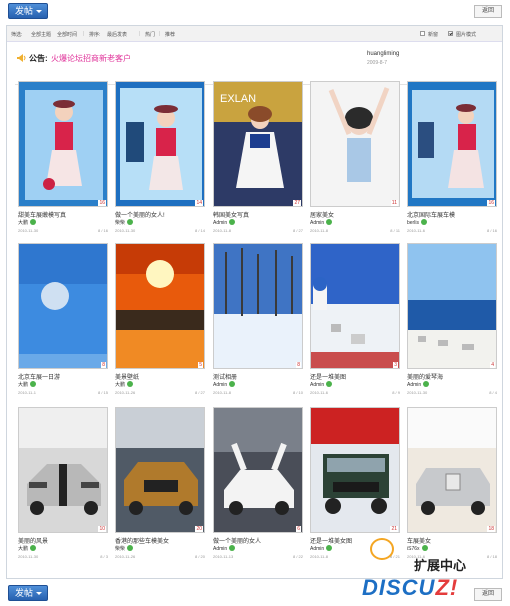  What do you see at coordinates (160, 306) in the screenshot?
I see `album-thumbnail: 5` at bounding box center [160, 306].